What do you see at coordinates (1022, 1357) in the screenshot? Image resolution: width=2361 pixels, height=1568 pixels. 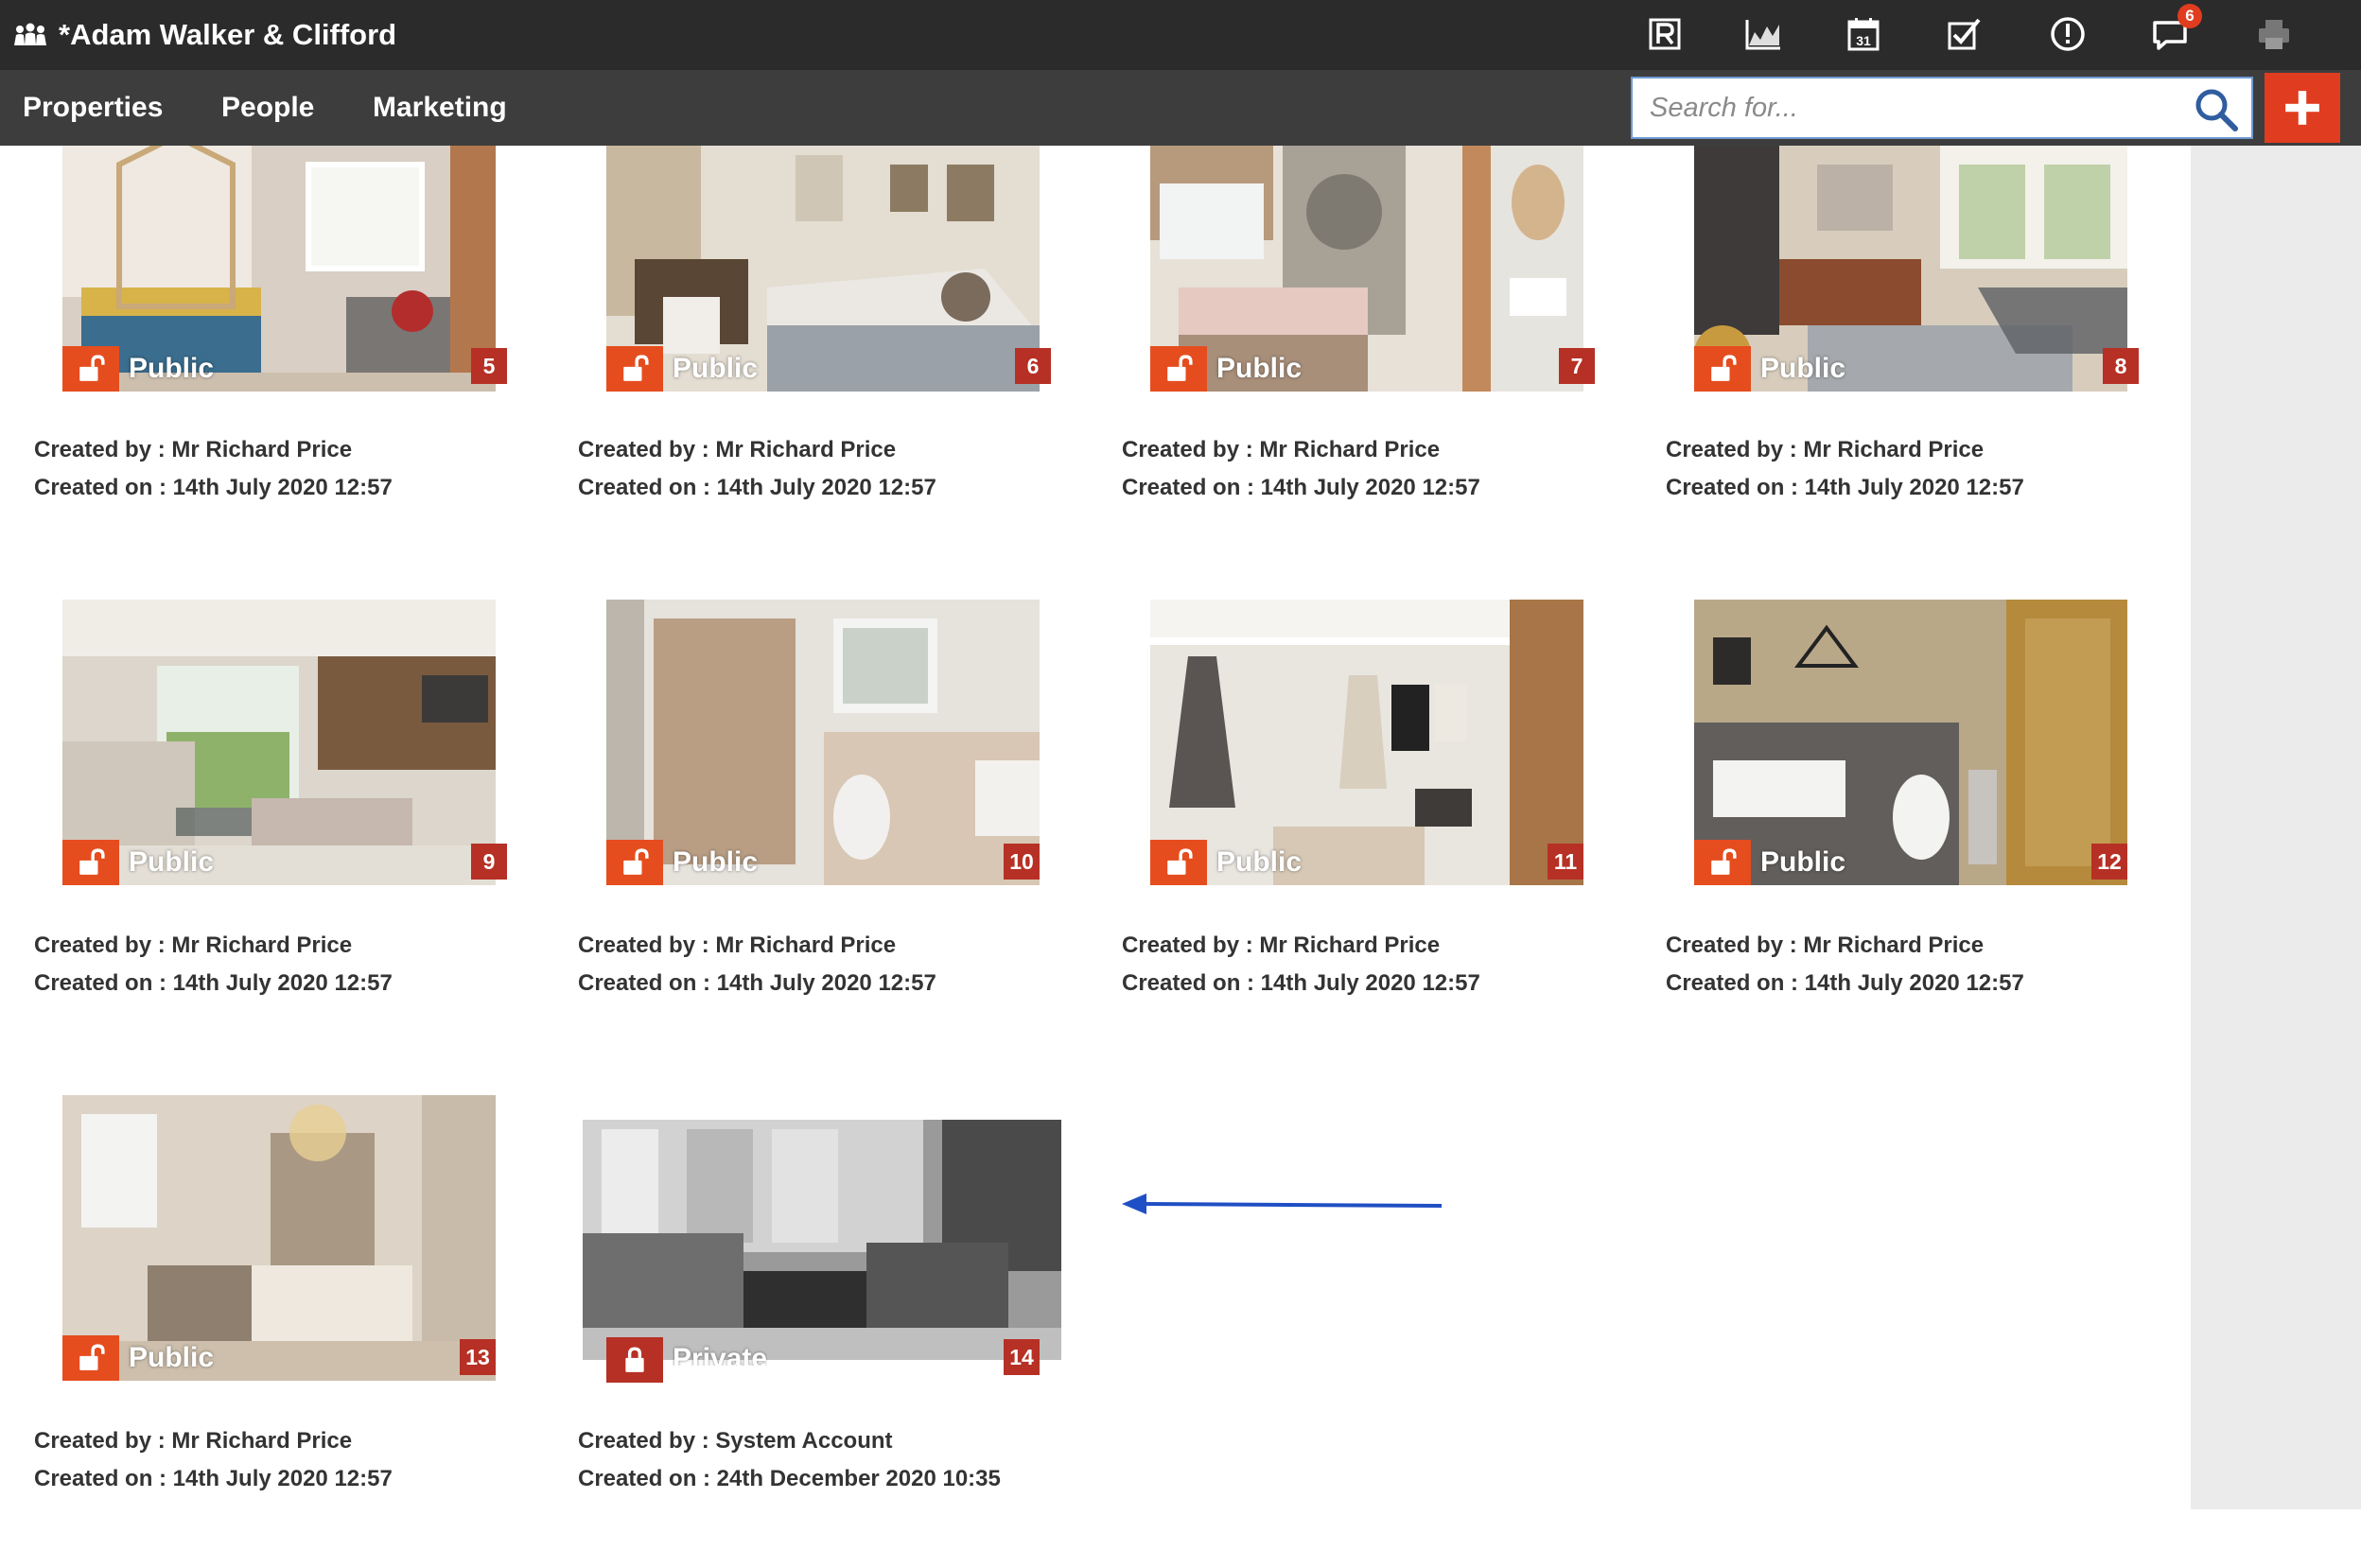 I see `photo-number-badge: 14` at bounding box center [1022, 1357].